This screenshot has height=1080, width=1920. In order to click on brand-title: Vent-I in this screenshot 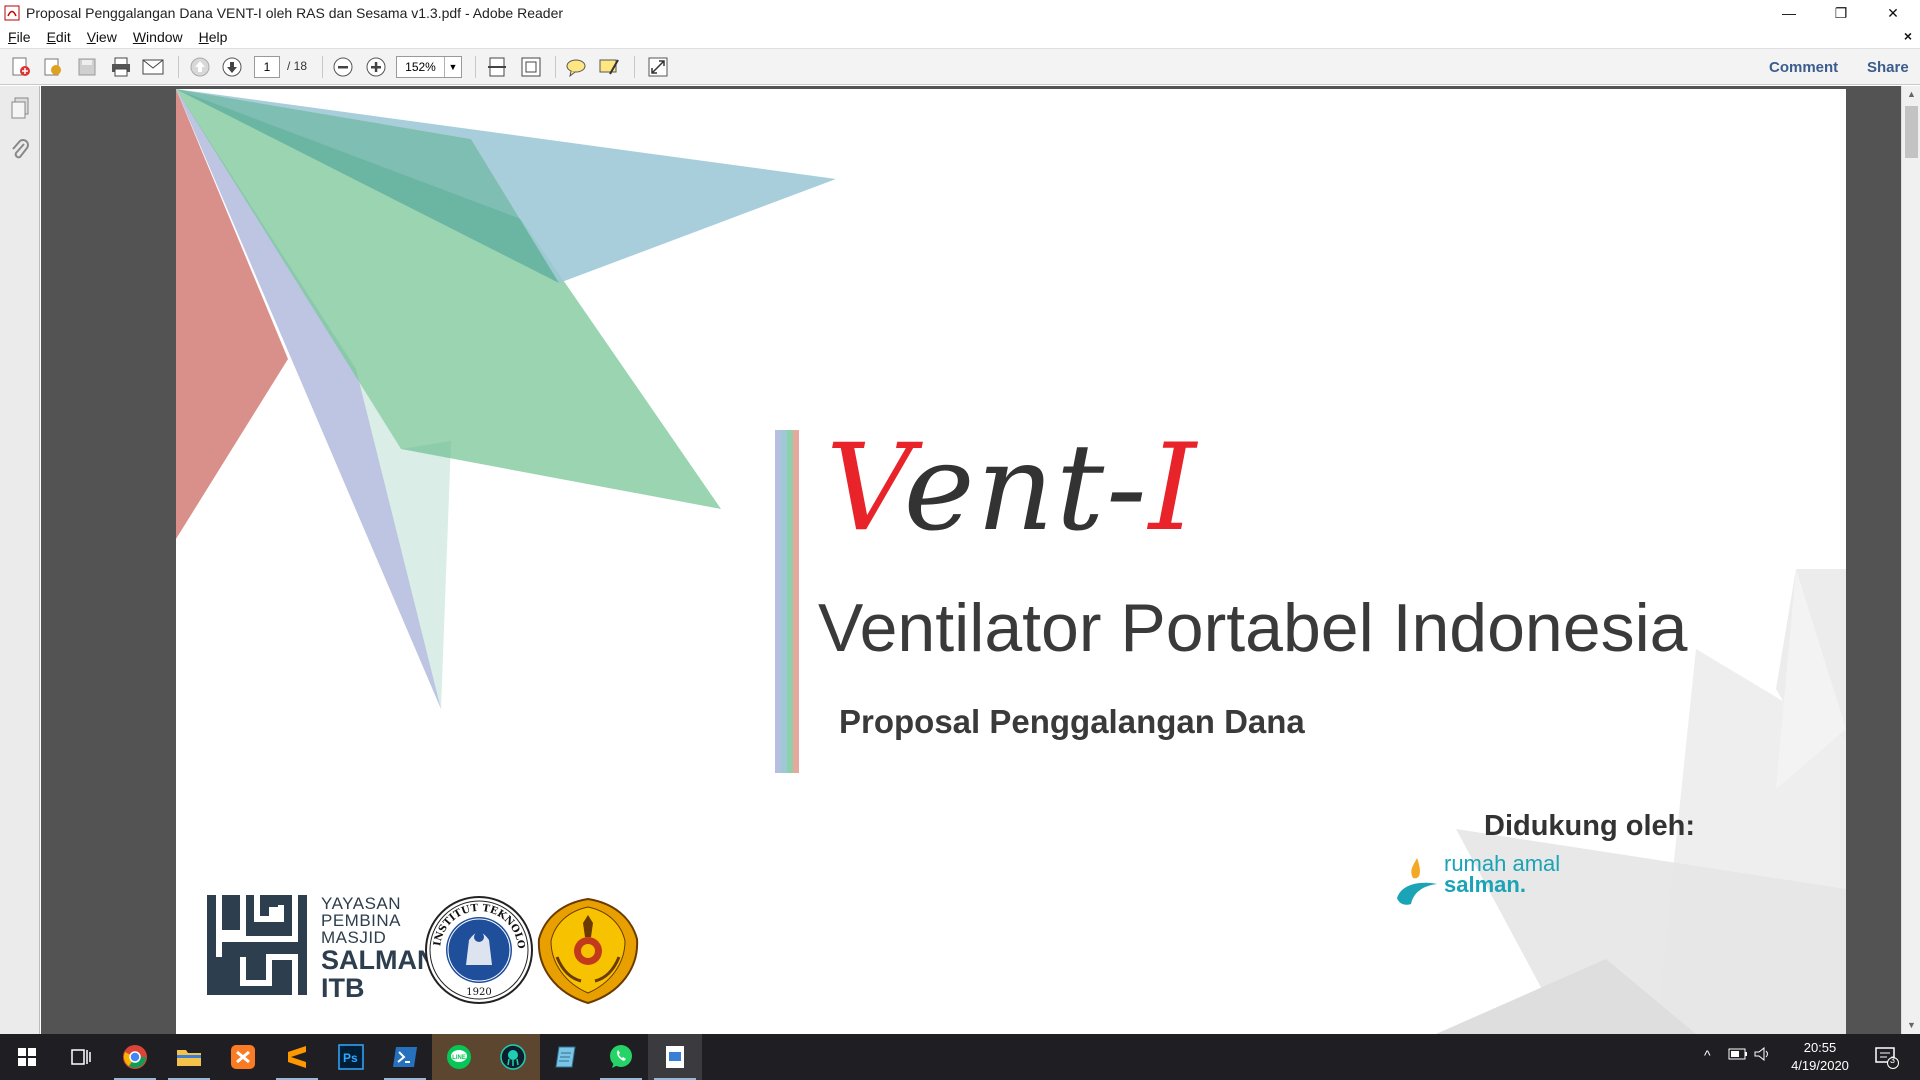, I will do `click(1012, 488)`.